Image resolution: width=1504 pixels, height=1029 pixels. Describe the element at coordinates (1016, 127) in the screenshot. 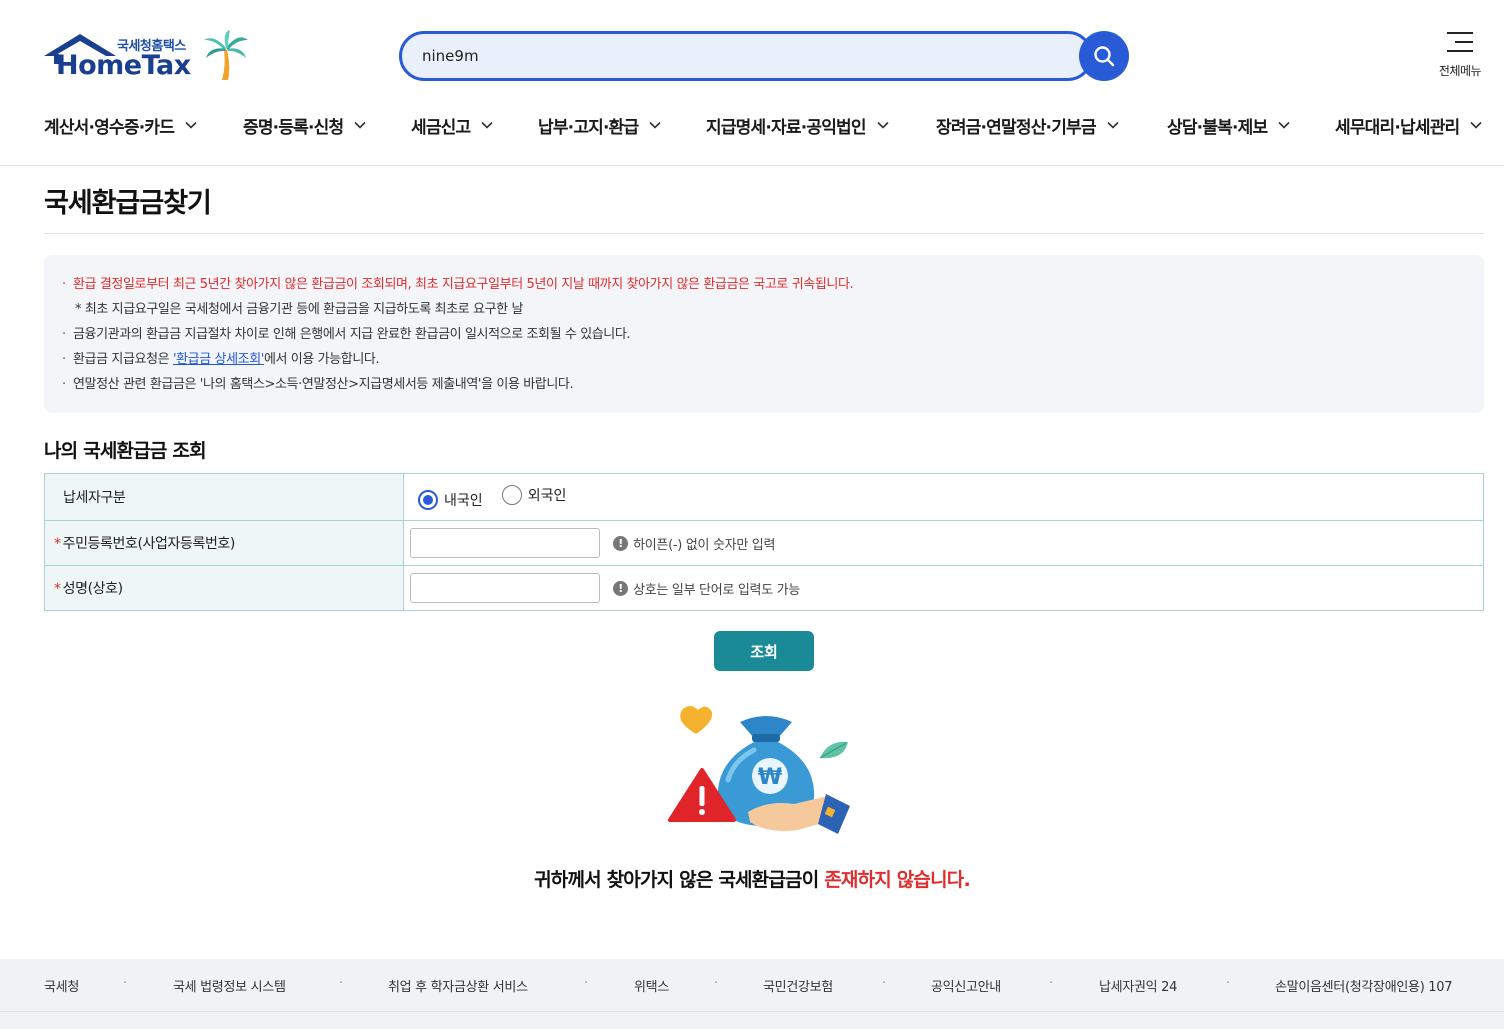

I see `nav-item-label: 장려금·연말정산·기부금` at that location.